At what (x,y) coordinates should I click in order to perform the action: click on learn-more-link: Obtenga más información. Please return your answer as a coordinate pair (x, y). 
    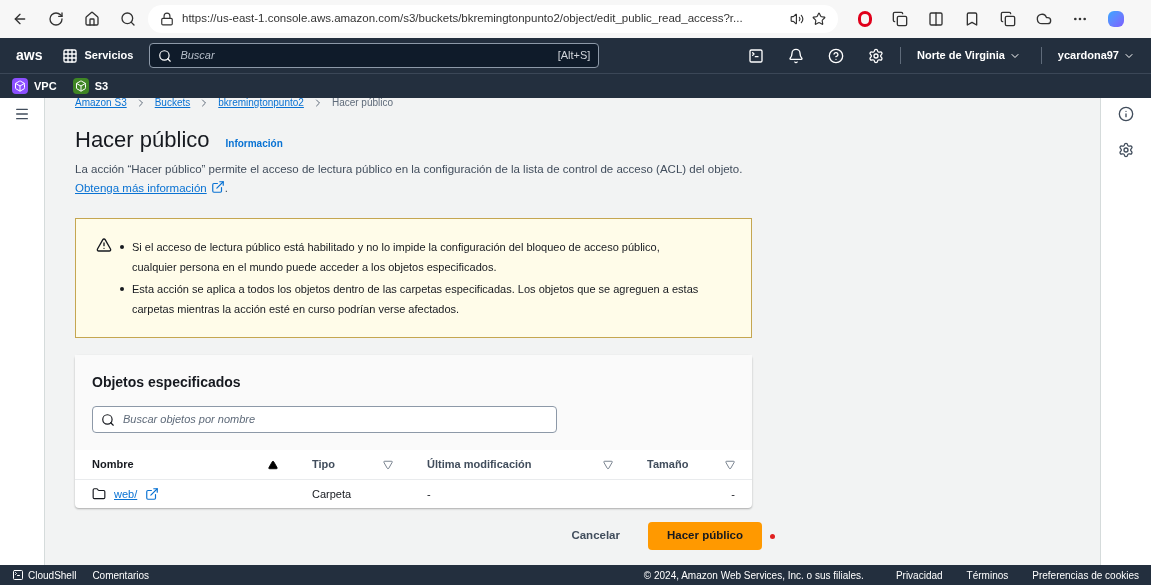
    Looking at the image, I should click on (150, 188).